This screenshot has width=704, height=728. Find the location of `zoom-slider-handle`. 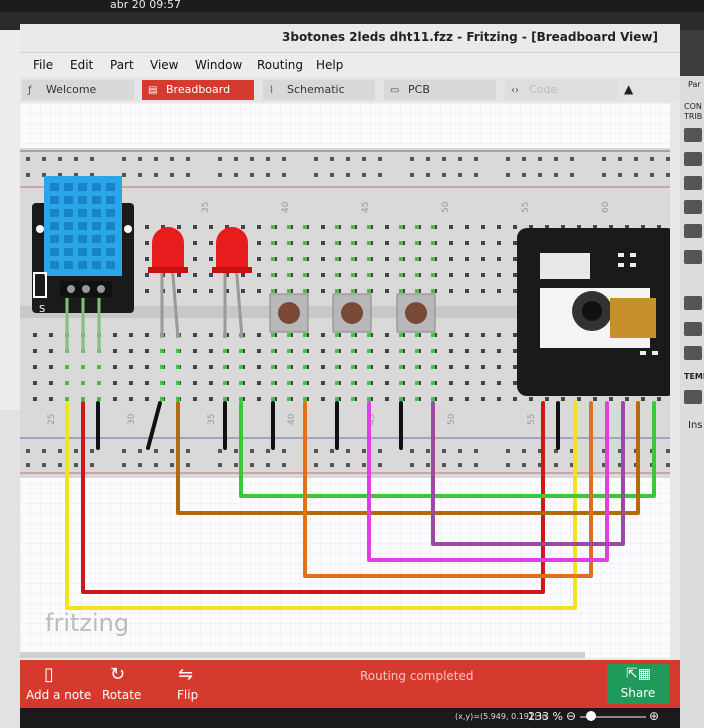

zoom-slider-handle is located at coordinates (591, 716).